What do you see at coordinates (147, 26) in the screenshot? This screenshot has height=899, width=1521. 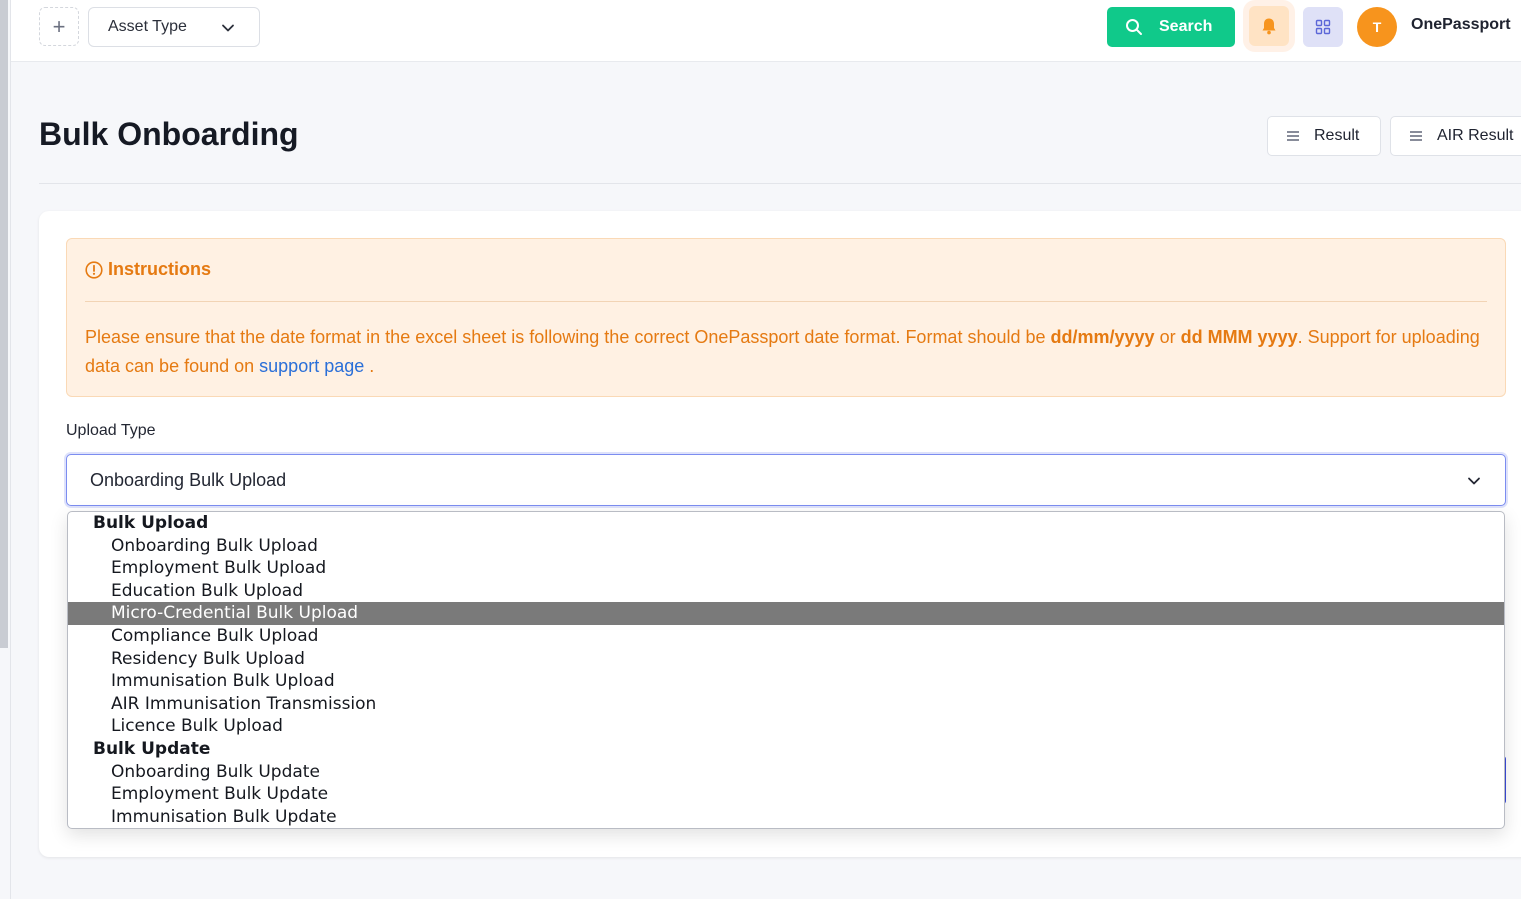 I see `asset-type-label: Asset Type` at bounding box center [147, 26].